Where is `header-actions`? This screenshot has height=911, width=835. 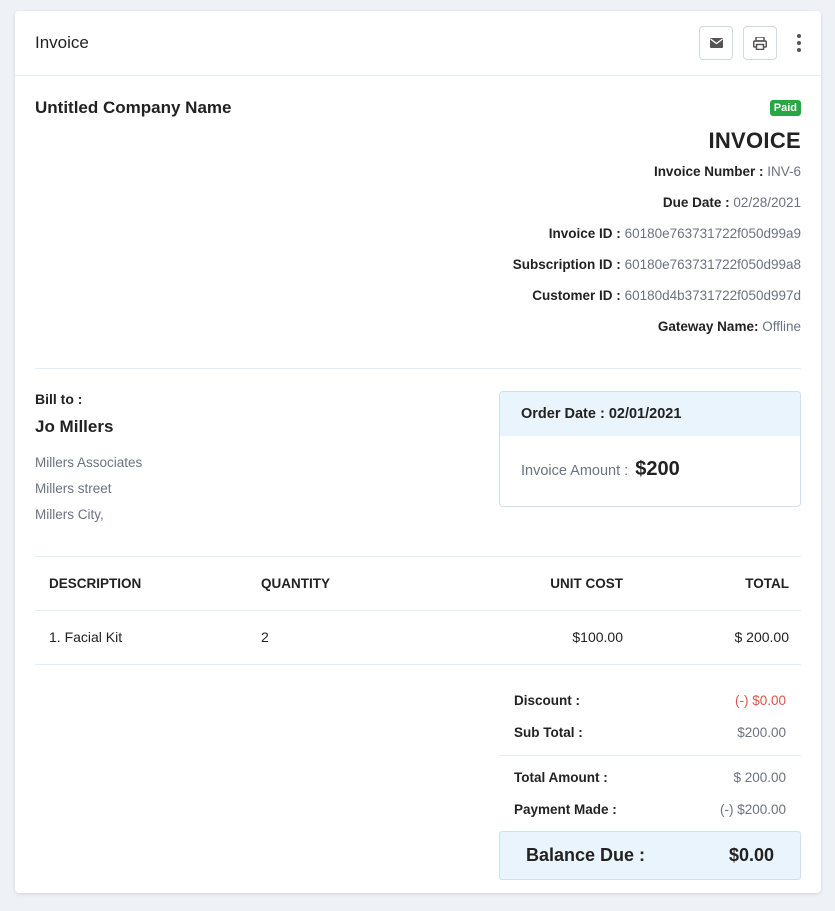 header-actions is located at coordinates (745, 43).